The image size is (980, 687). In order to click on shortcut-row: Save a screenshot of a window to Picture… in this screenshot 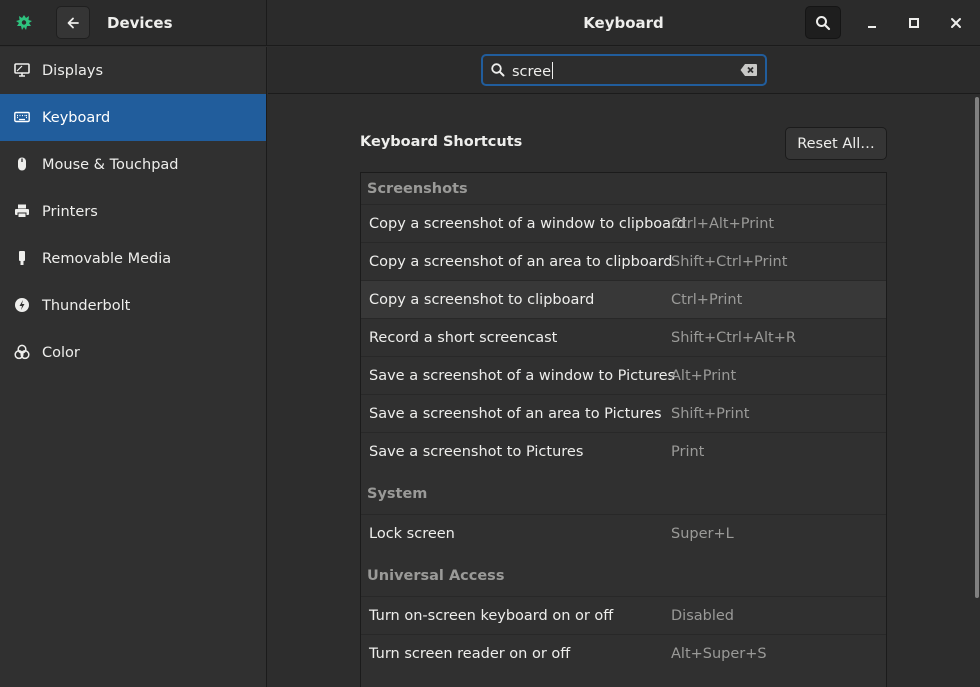, I will do `click(623, 375)`.